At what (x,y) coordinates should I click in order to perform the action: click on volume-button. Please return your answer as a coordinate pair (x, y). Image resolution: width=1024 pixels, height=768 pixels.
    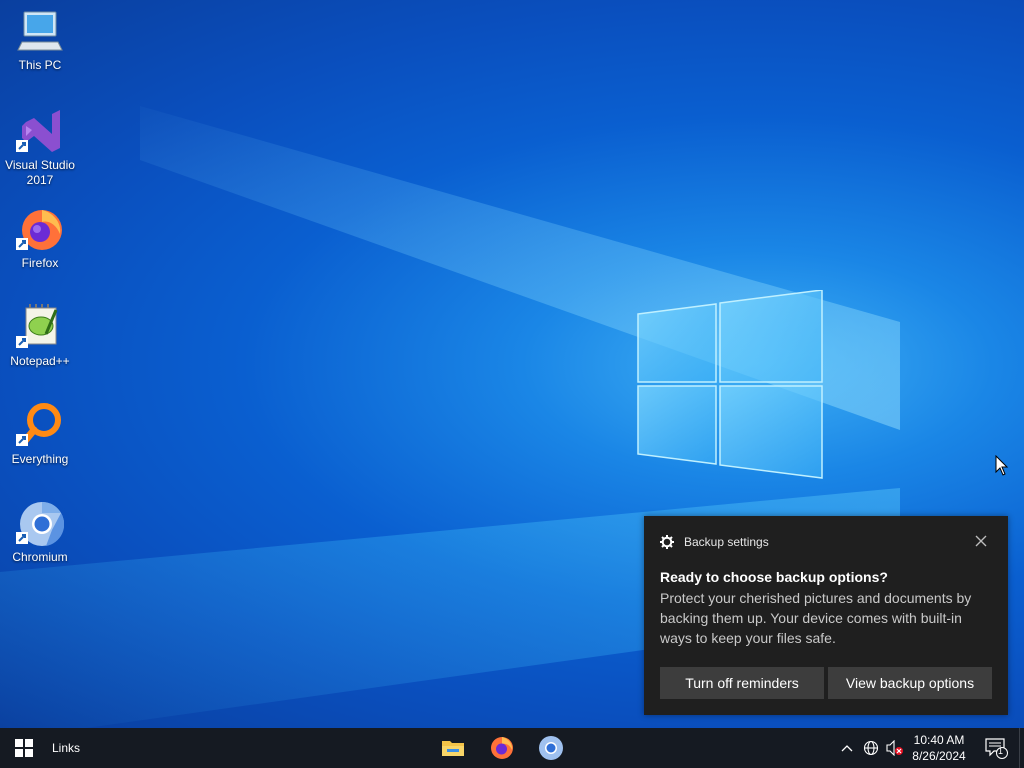
    Looking at the image, I should click on (895, 748).